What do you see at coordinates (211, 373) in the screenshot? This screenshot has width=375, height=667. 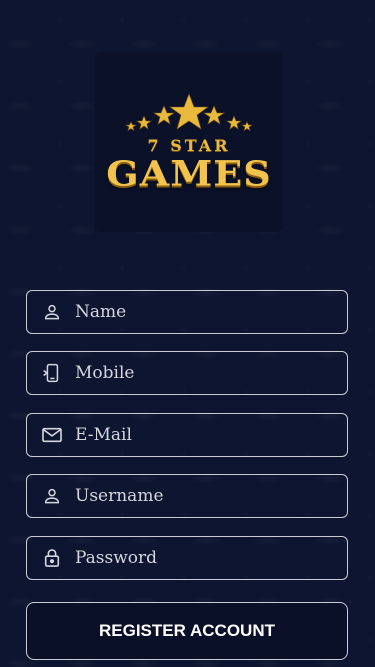 I see `mobile-input` at bounding box center [211, 373].